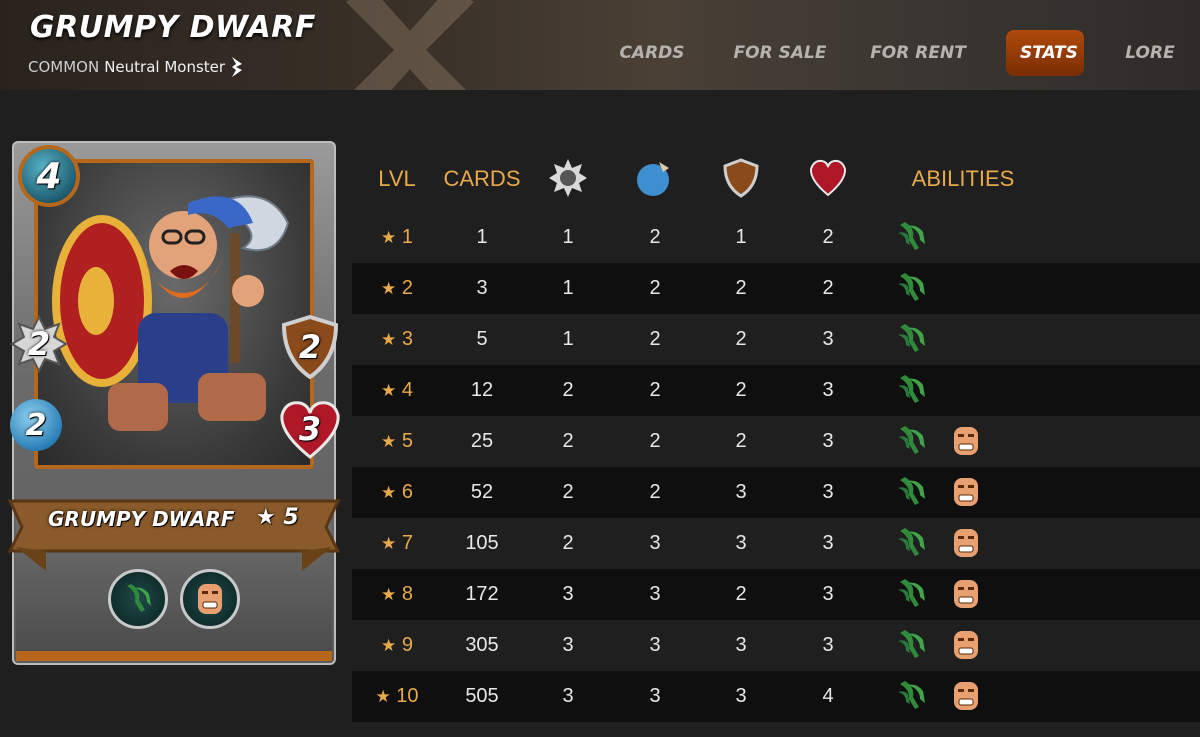 The width and height of the screenshot is (1200, 737). What do you see at coordinates (918, 53) in the screenshot?
I see `tab-for-rent: FOR RENT` at bounding box center [918, 53].